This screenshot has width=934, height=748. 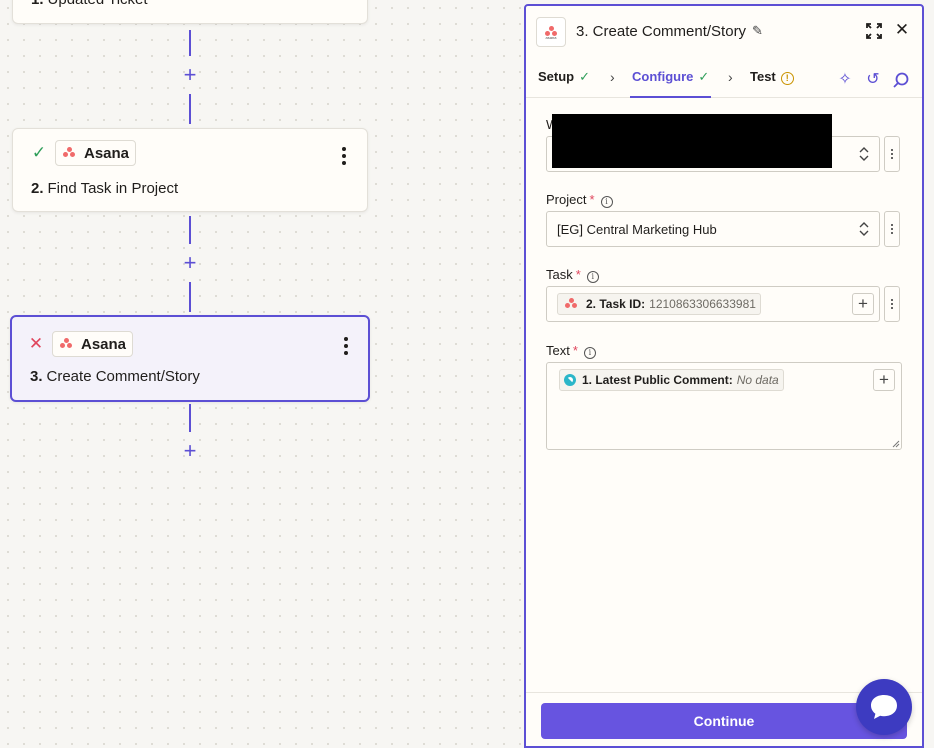 What do you see at coordinates (724, 721) in the screenshot?
I see `continue-button: Continue` at bounding box center [724, 721].